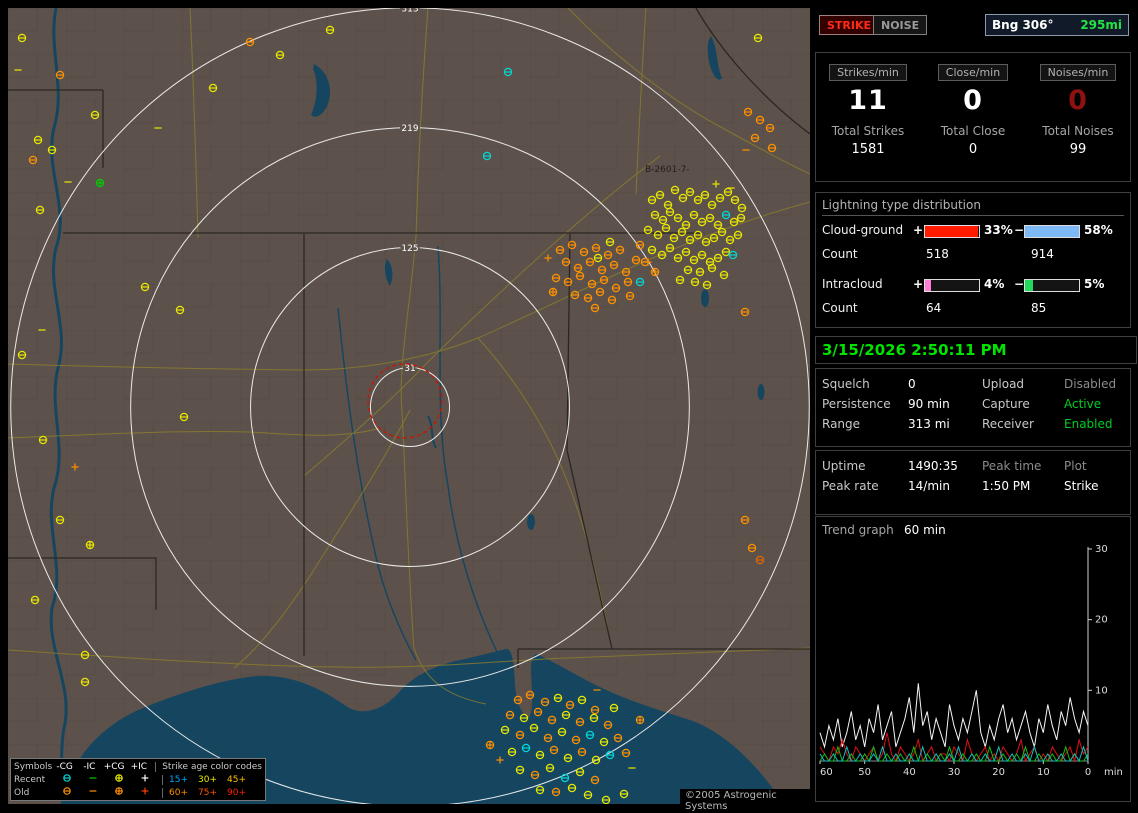  What do you see at coordinates (937, 254) in the screenshot?
I see `cg-positive-count: 518` at bounding box center [937, 254].